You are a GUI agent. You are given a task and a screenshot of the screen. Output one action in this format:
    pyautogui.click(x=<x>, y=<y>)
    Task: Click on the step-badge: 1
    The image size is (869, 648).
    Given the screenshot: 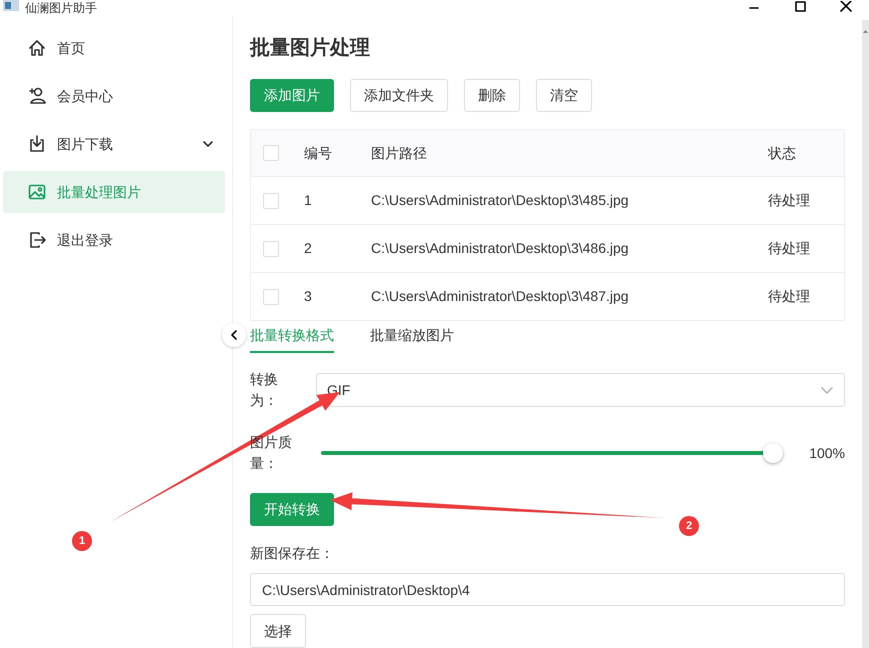 What is the action you would take?
    pyautogui.click(x=82, y=541)
    